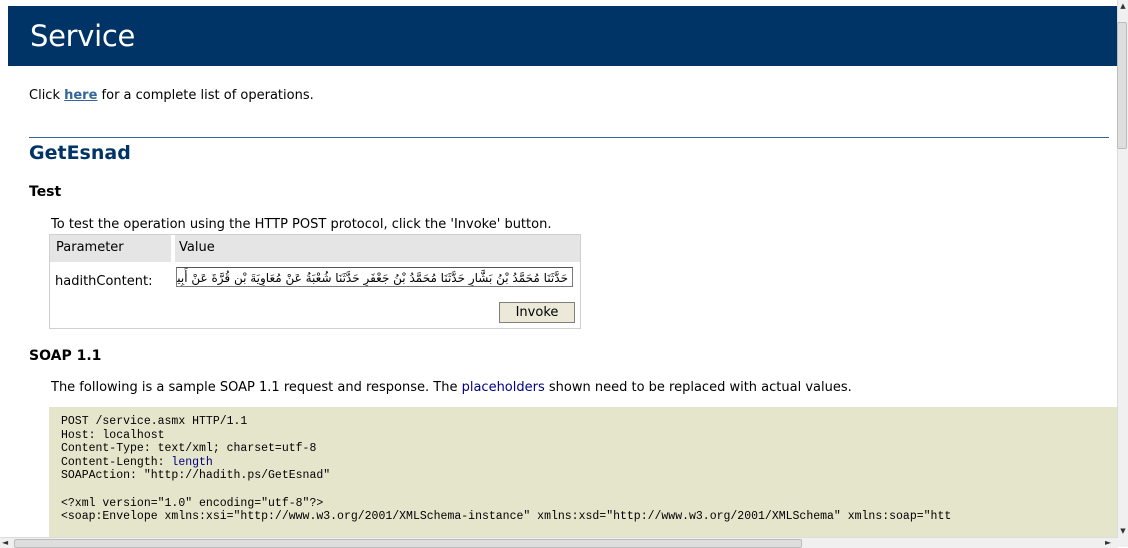 The width and height of the screenshot is (1128, 548). What do you see at coordinates (563, 36) in the screenshot?
I see `page-title-bar: Service` at bounding box center [563, 36].